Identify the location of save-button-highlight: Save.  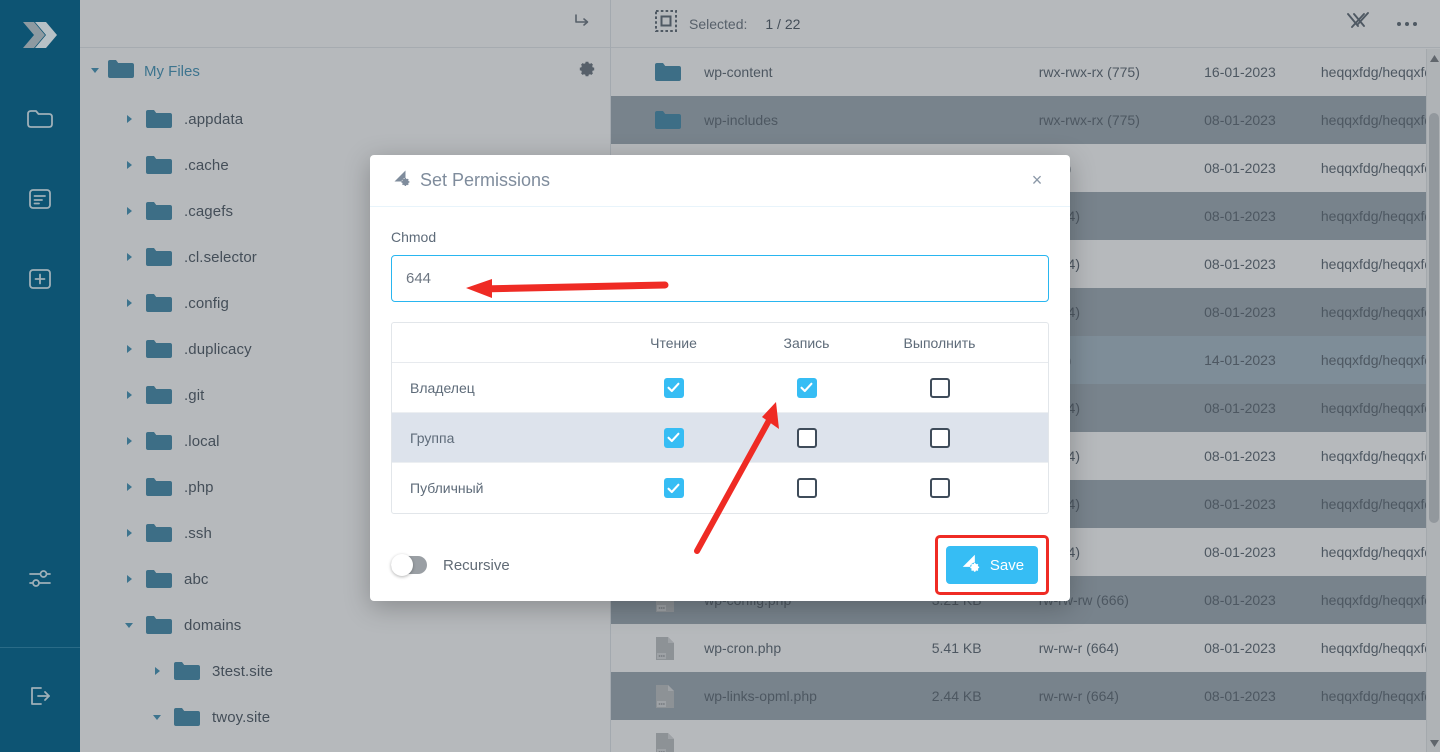
(992, 565).